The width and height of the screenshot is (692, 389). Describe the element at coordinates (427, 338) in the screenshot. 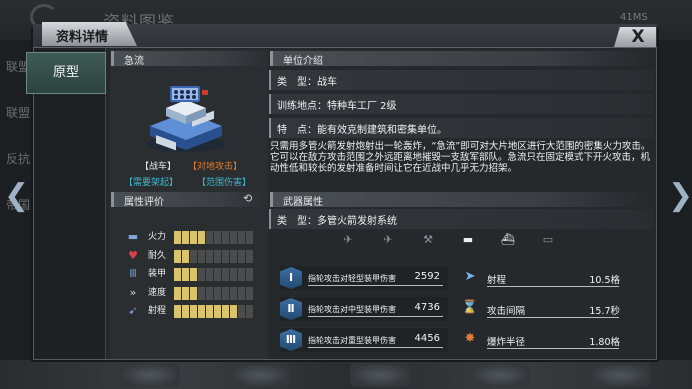

I see `attack-value: 4456` at that location.